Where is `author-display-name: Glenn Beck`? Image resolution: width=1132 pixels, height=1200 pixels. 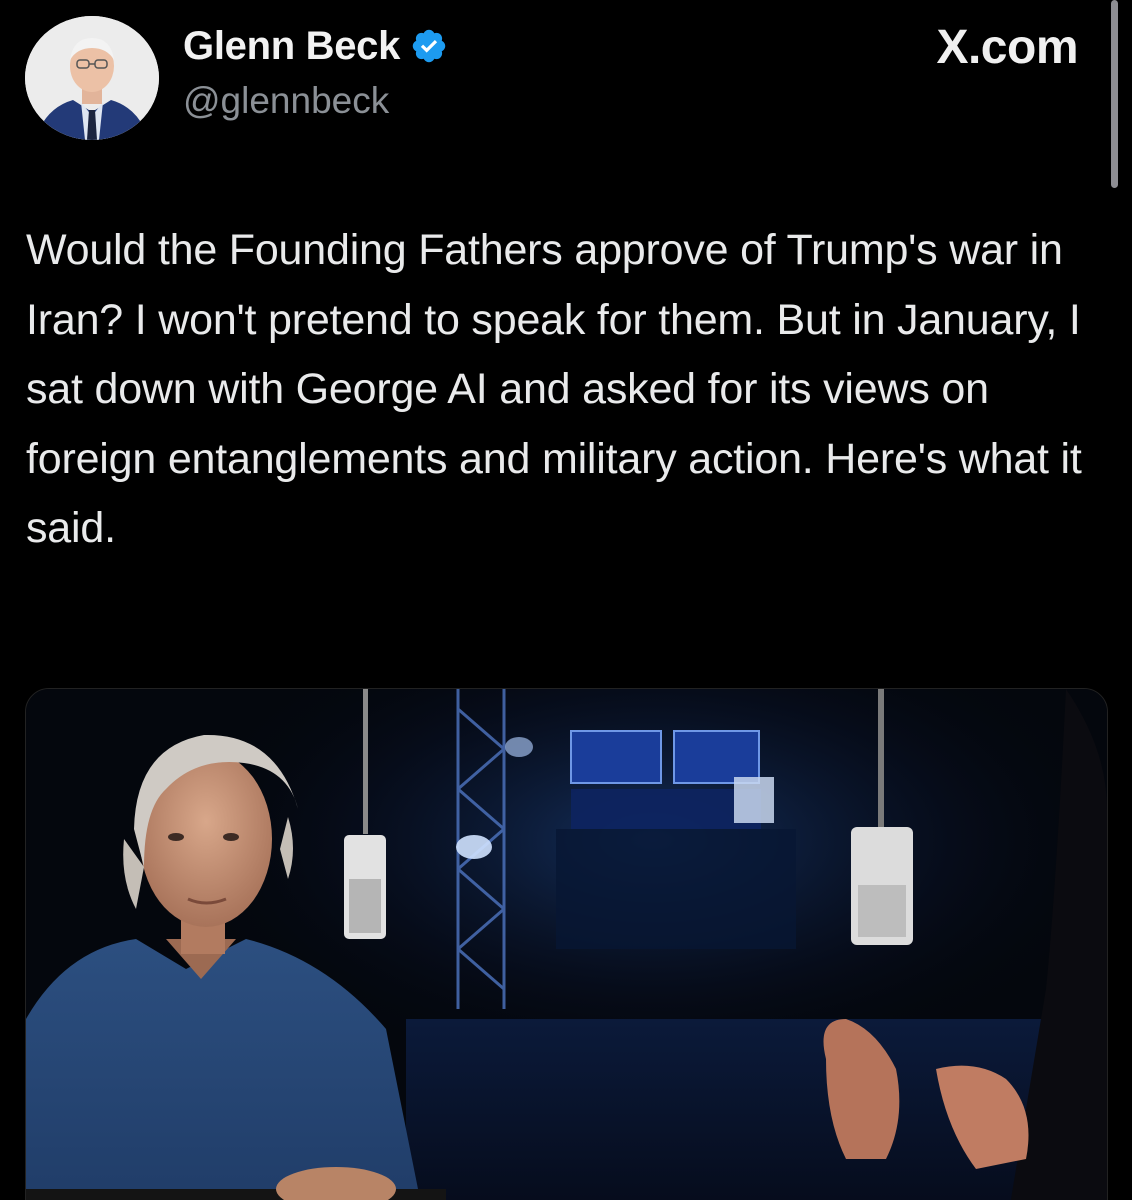 author-display-name: Glenn Beck is located at coordinates (291, 46).